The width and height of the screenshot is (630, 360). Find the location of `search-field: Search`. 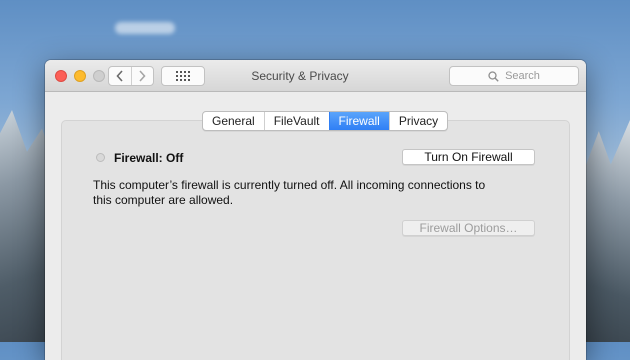

search-field: Search is located at coordinates (514, 76).